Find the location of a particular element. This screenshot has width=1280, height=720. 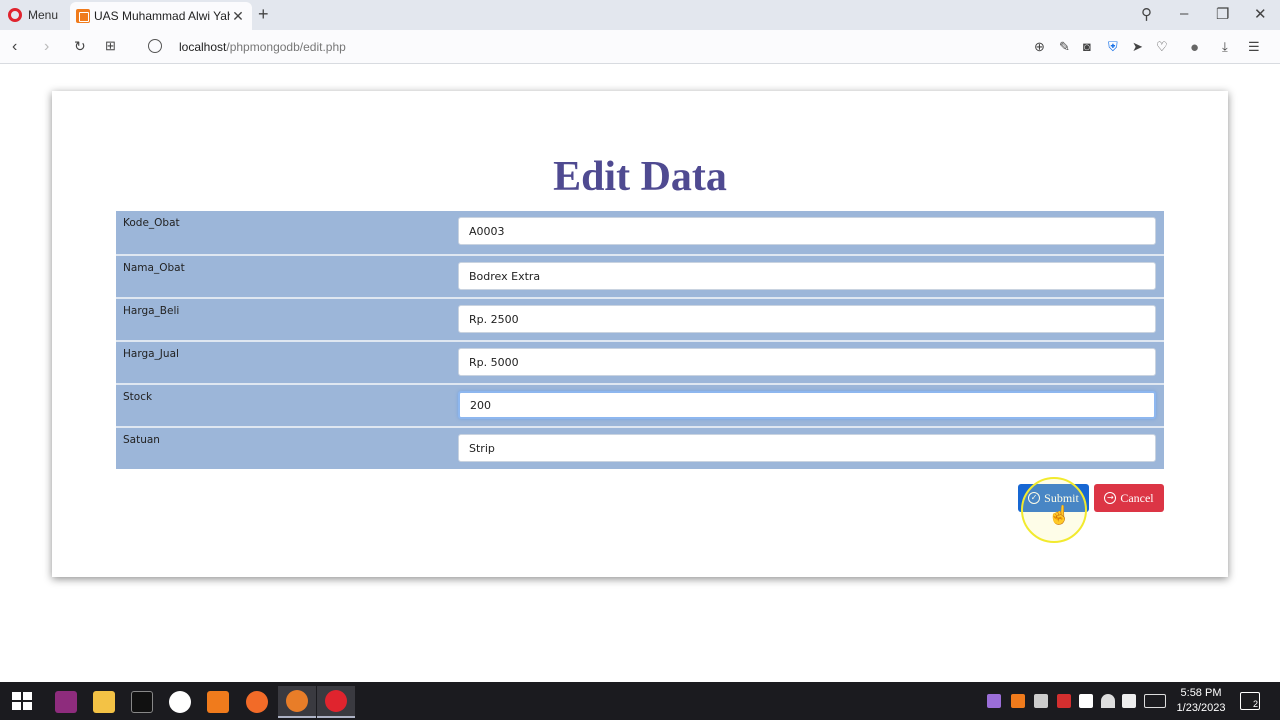

battery-icon is located at coordinates (1086, 701).